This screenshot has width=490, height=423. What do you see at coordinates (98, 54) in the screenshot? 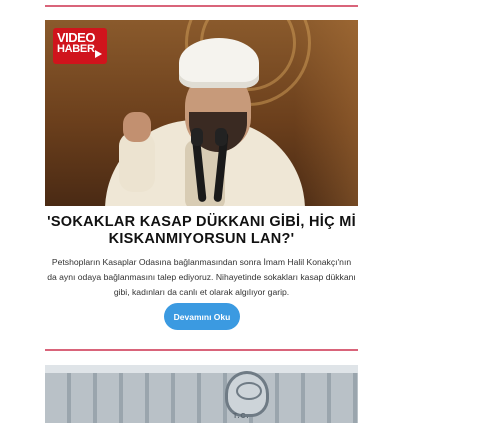
I see `play-icon` at bounding box center [98, 54].